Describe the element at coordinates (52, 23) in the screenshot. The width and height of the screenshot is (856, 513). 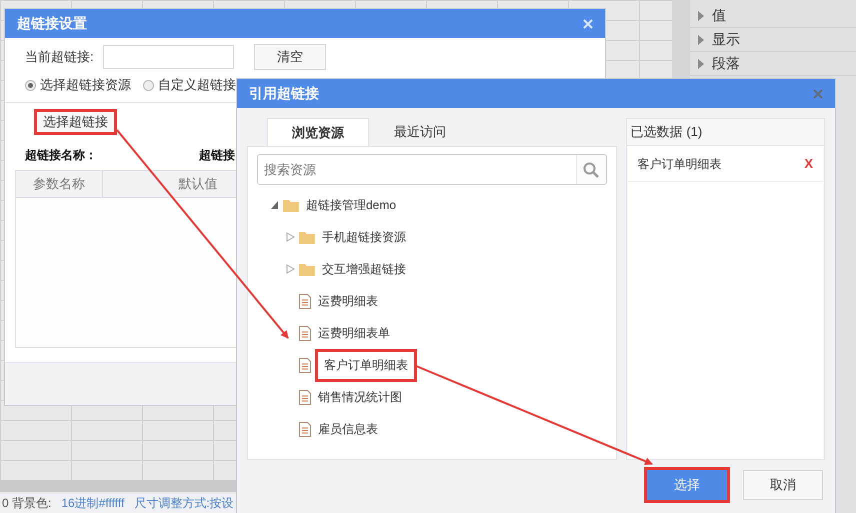
I see `dialog-title: 超链接设置` at that location.